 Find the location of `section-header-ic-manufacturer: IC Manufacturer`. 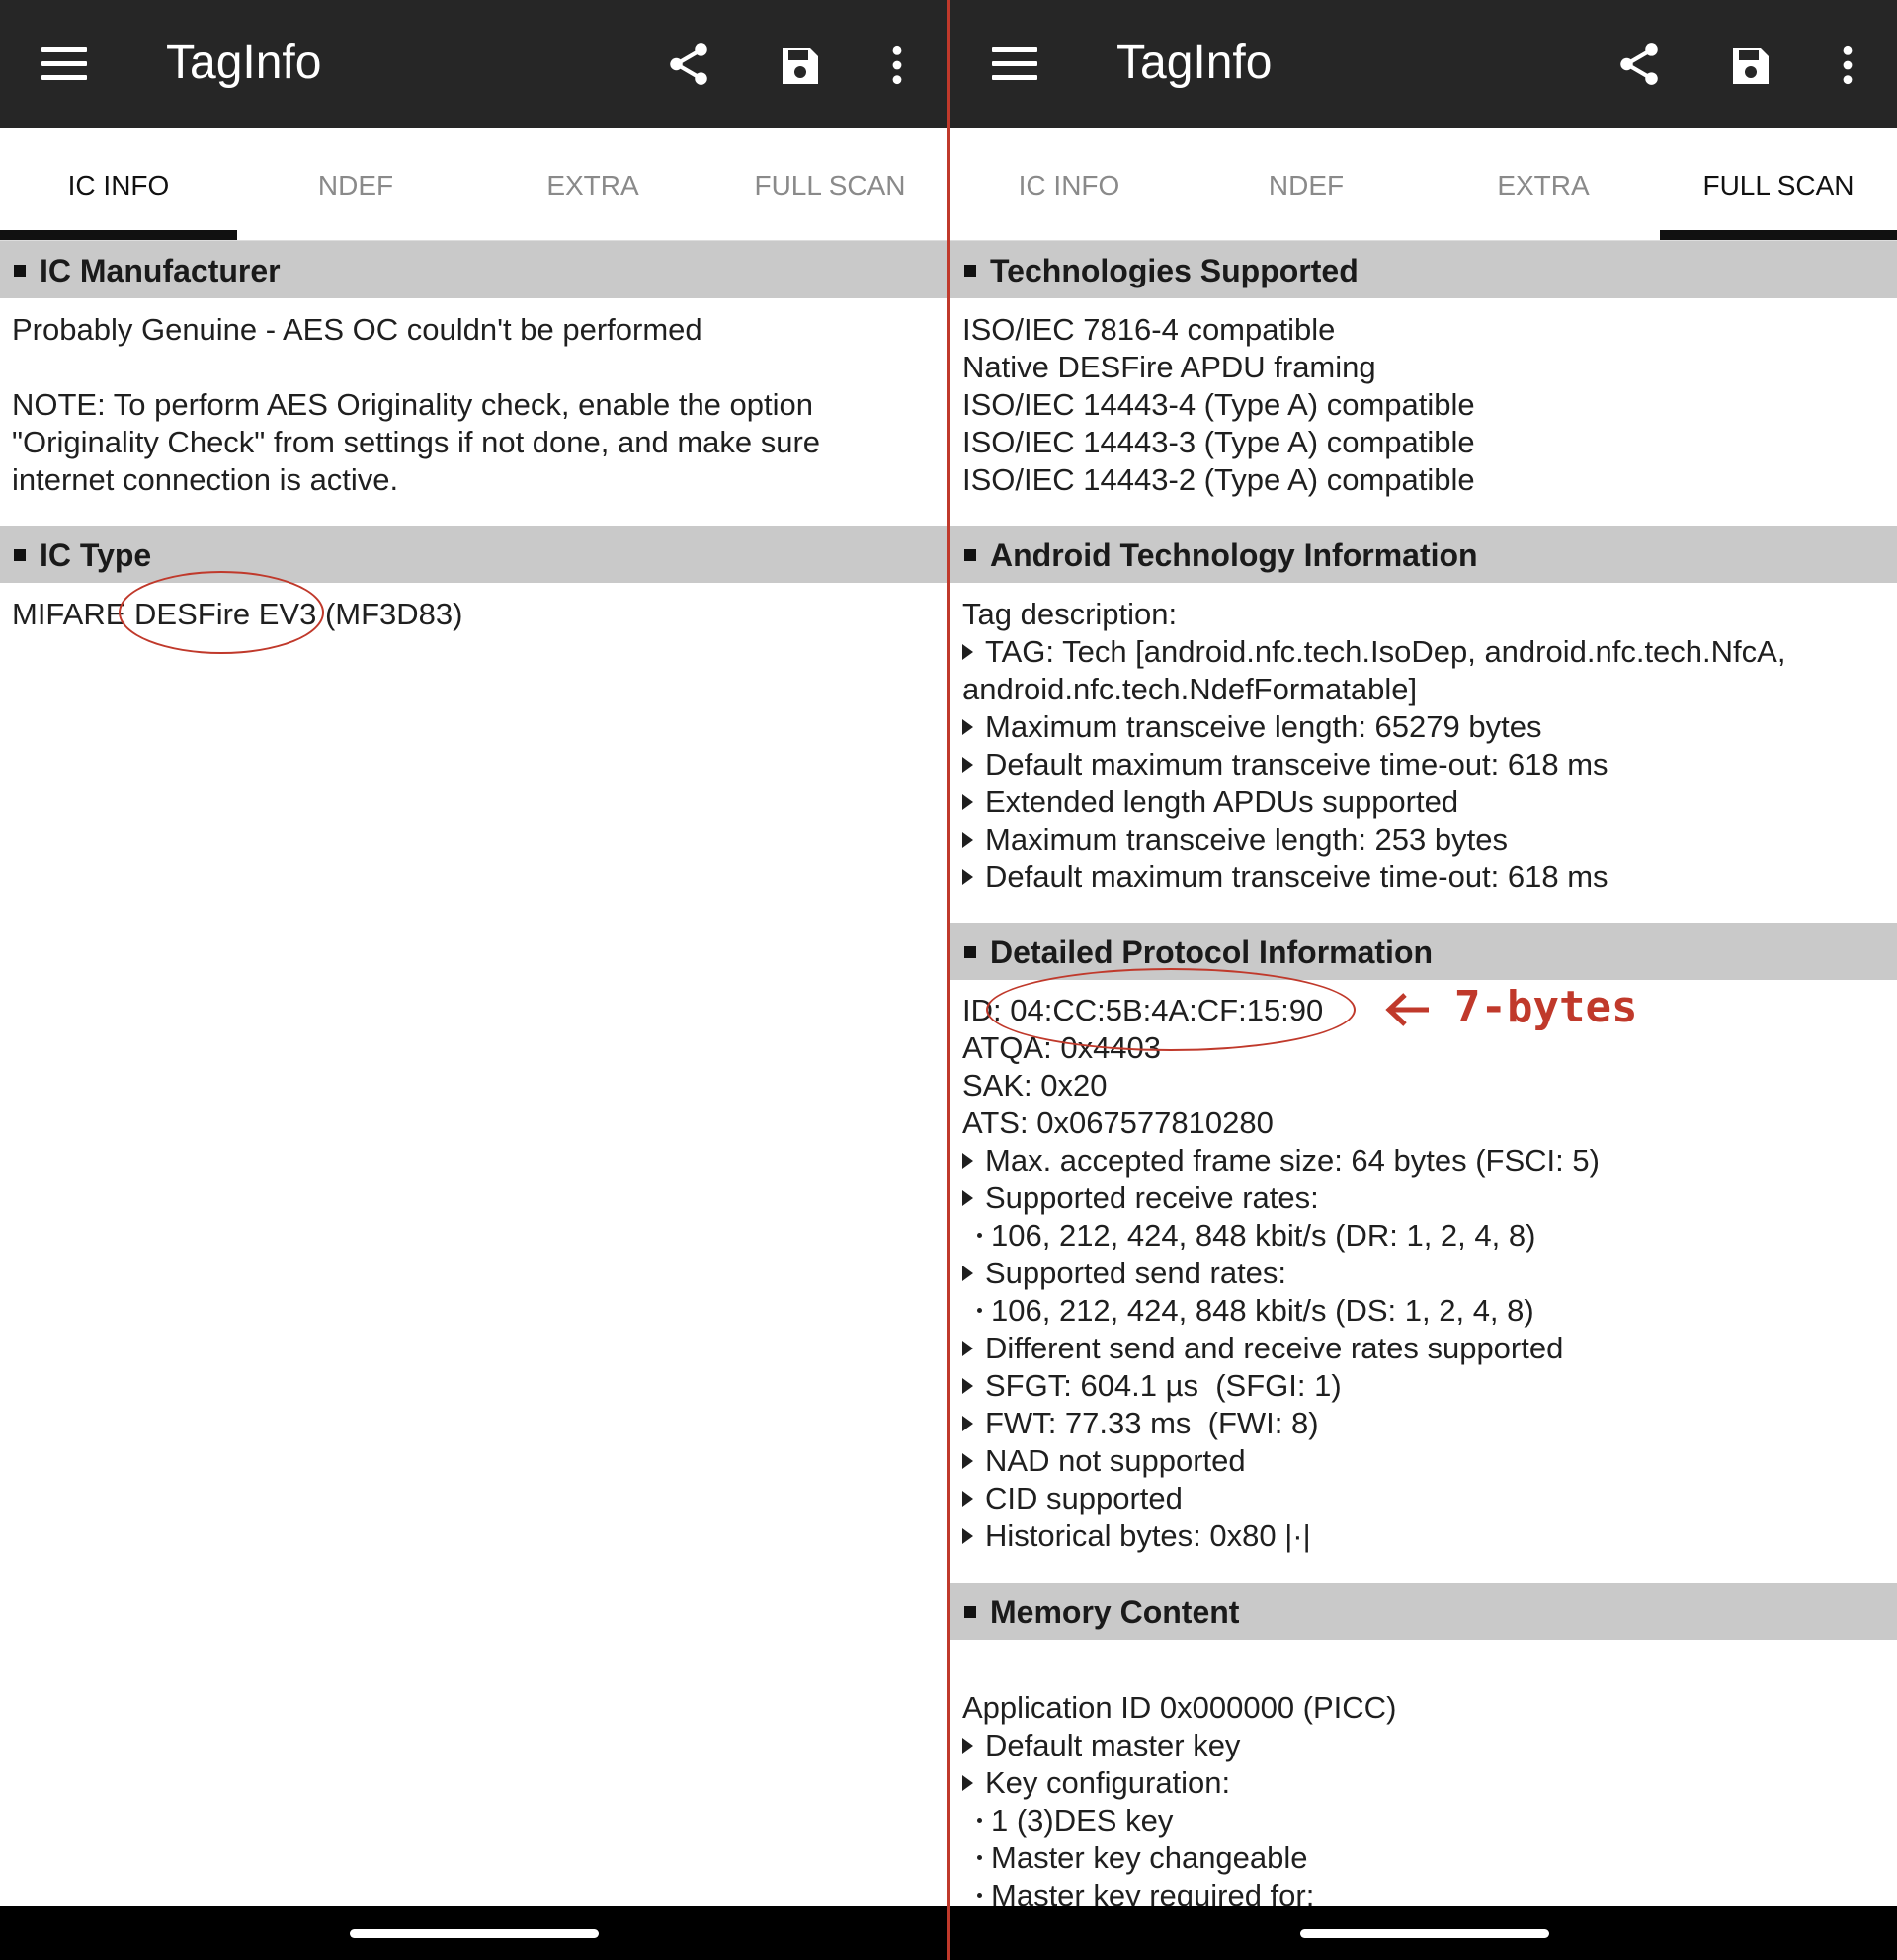

section-header-ic-manufacturer: IC Manufacturer is located at coordinates (473, 269).